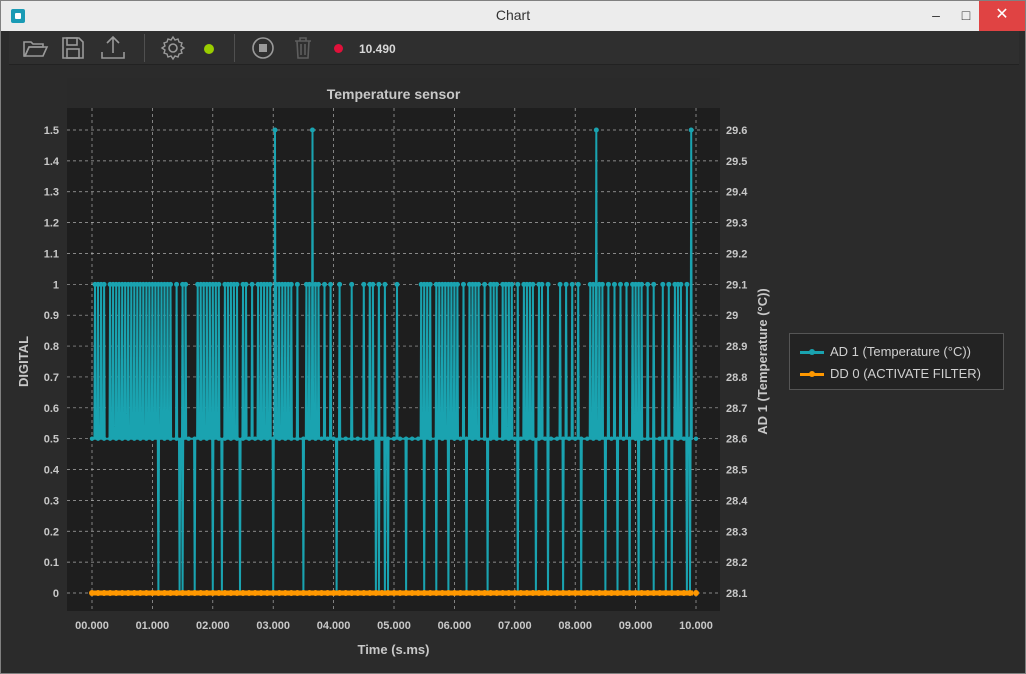 The width and height of the screenshot is (1026, 674). I want to click on save-icon, so click(73, 48).